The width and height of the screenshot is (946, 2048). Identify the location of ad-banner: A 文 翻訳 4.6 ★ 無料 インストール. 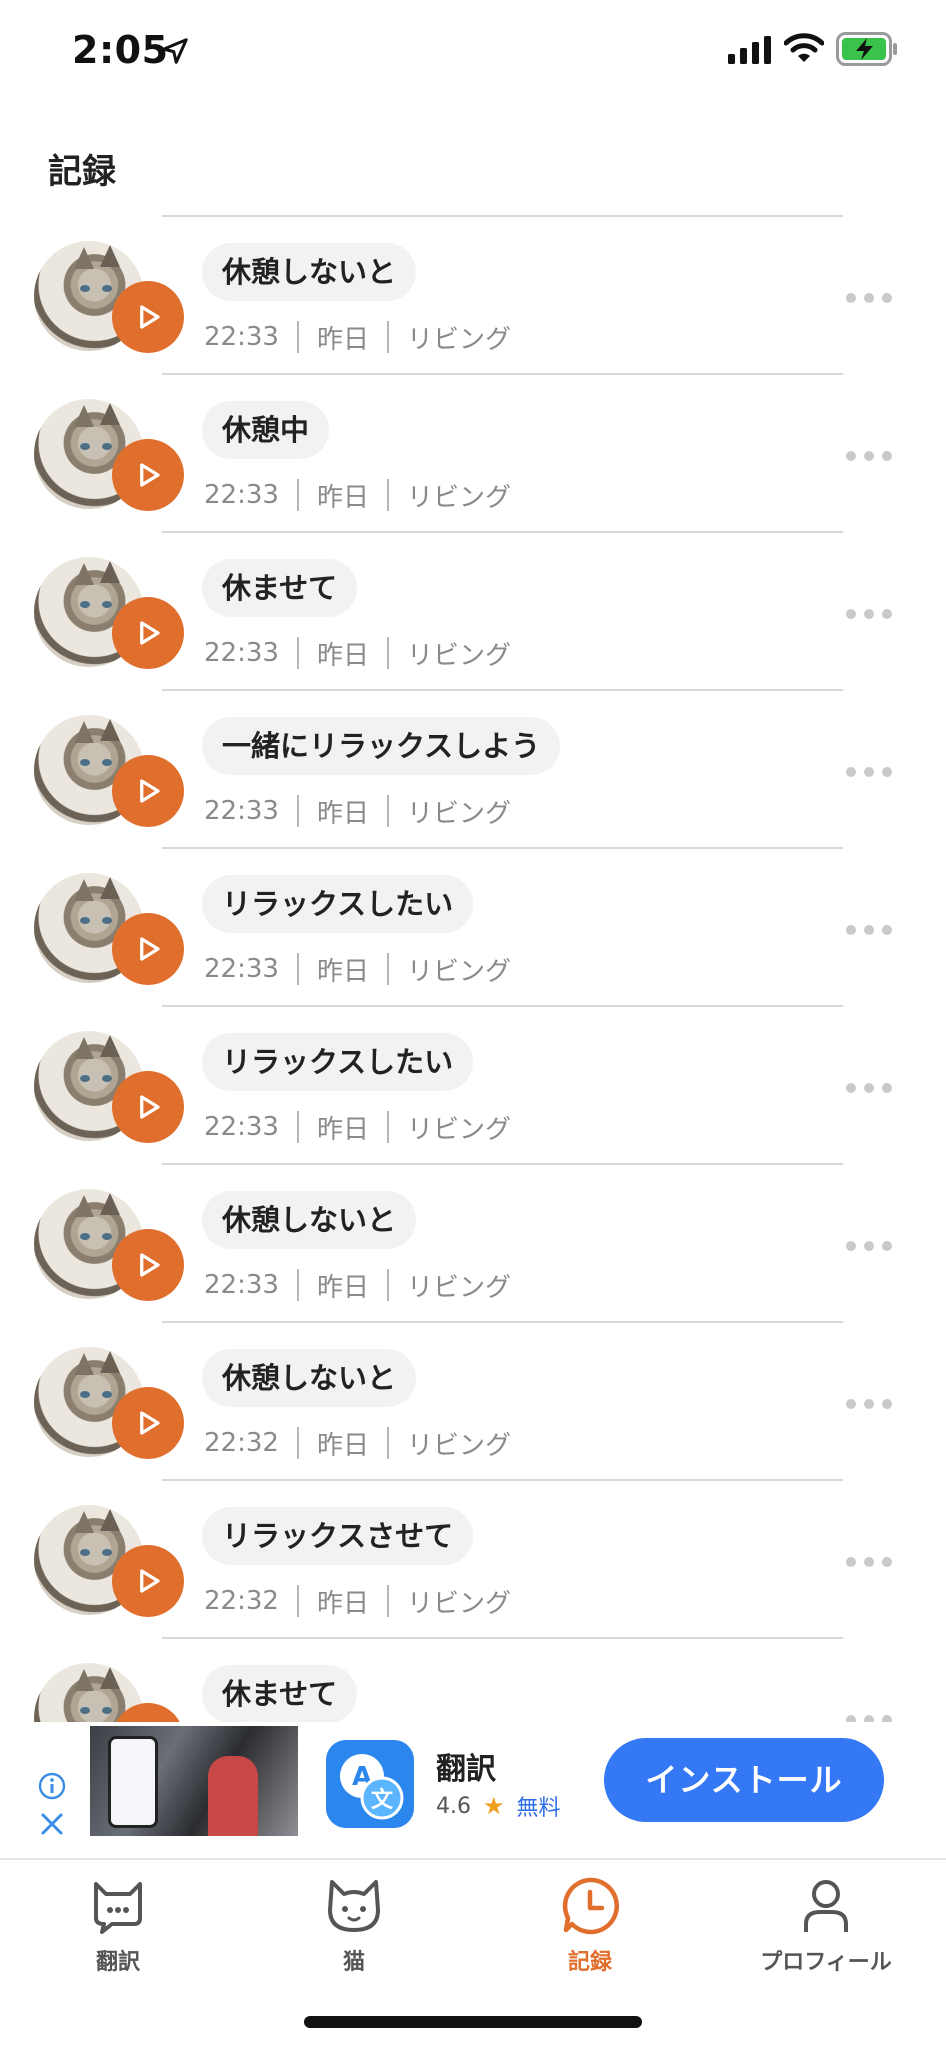
(473, 1780).